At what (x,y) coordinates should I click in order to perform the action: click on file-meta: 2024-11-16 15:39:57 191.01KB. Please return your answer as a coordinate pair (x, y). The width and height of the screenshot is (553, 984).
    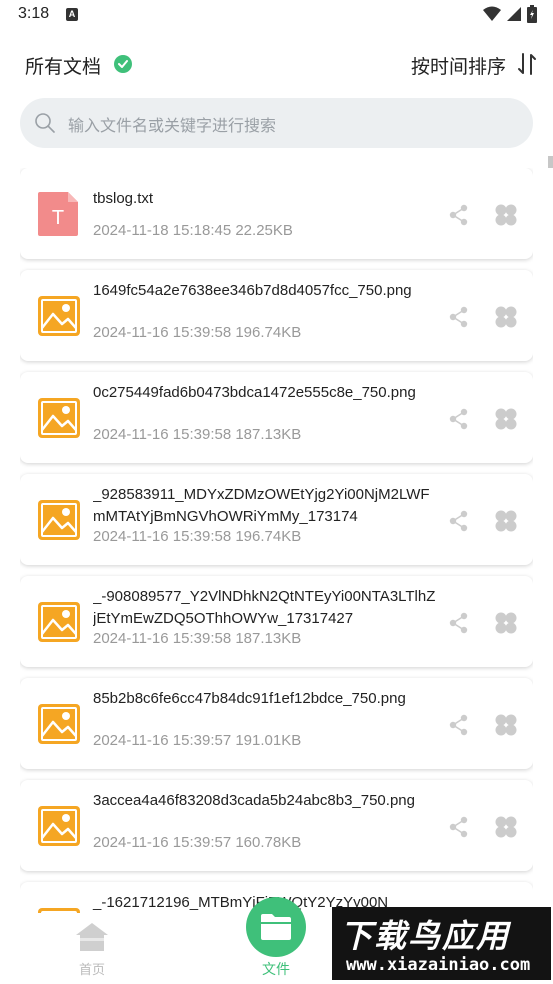
    Looking at the image, I should click on (197, 740).